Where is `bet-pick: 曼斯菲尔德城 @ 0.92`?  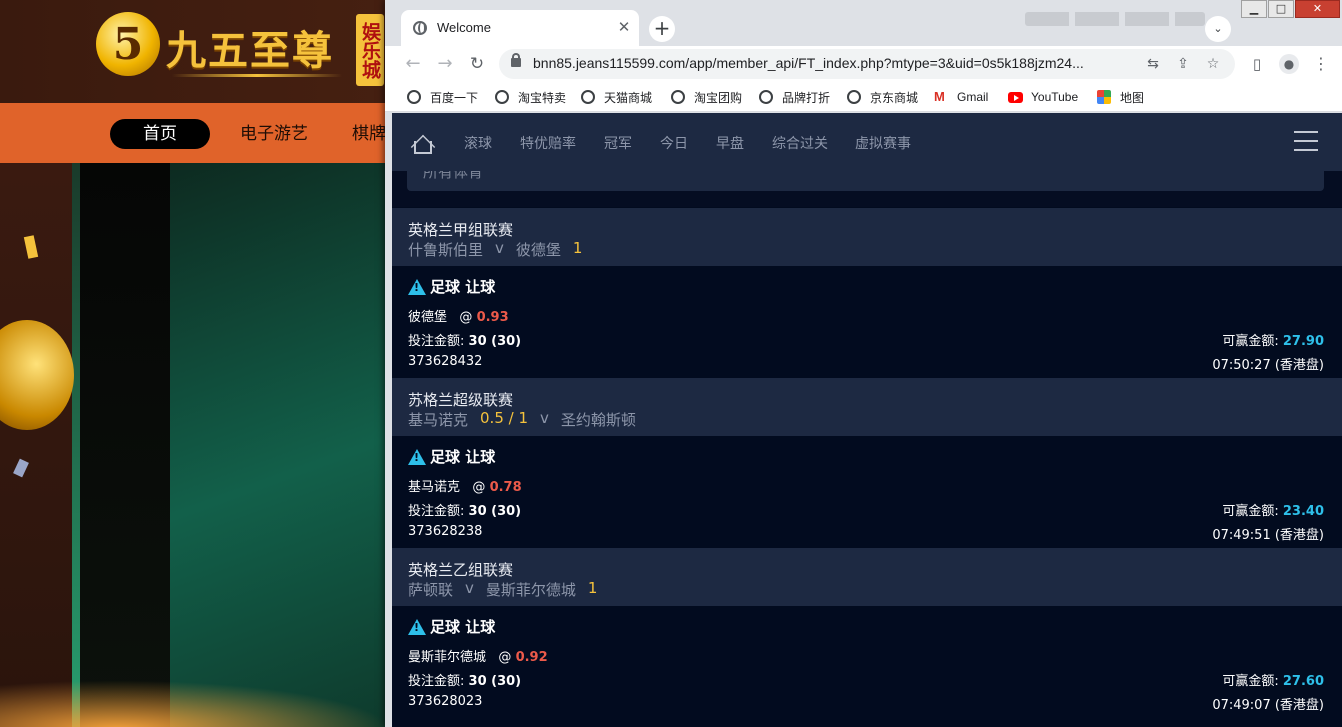
bet-pick: 曼斯菲尔德城 @ 0.92 is located at coordinates (478, 655).